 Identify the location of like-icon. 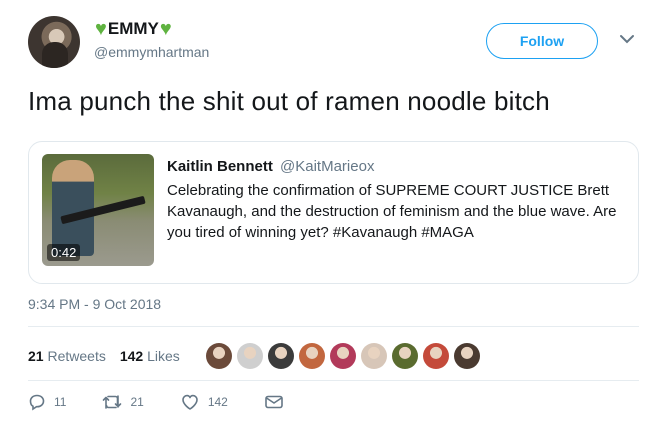
(190, 402).